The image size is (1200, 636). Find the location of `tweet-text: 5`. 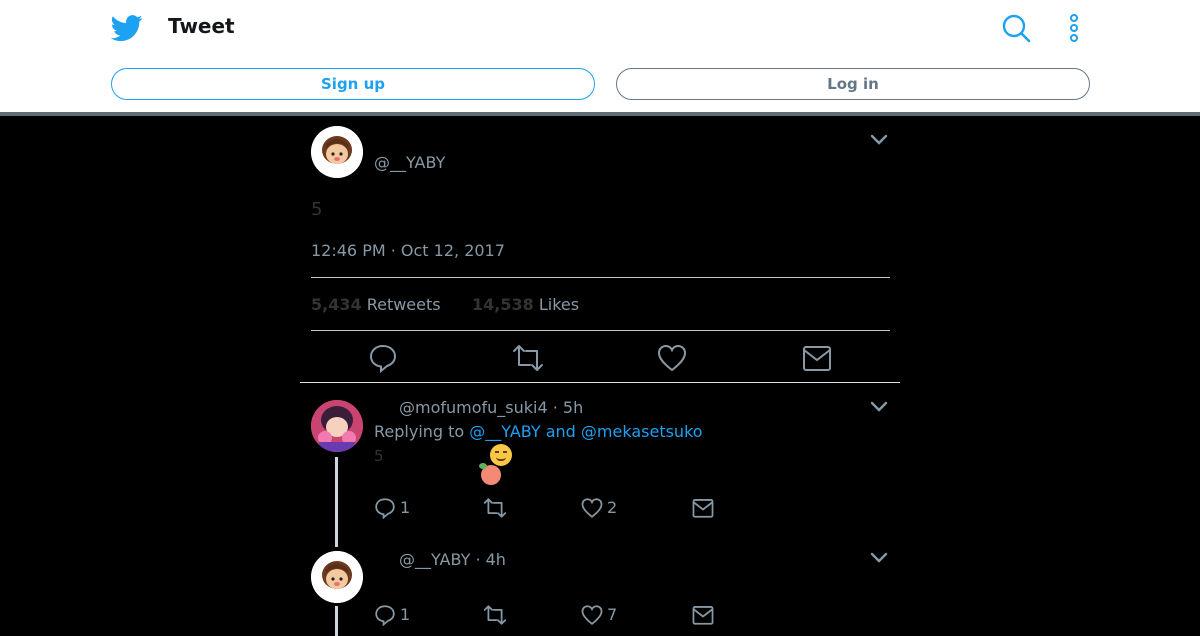

tweet-text: 5 is located at coordinates (317, 209).